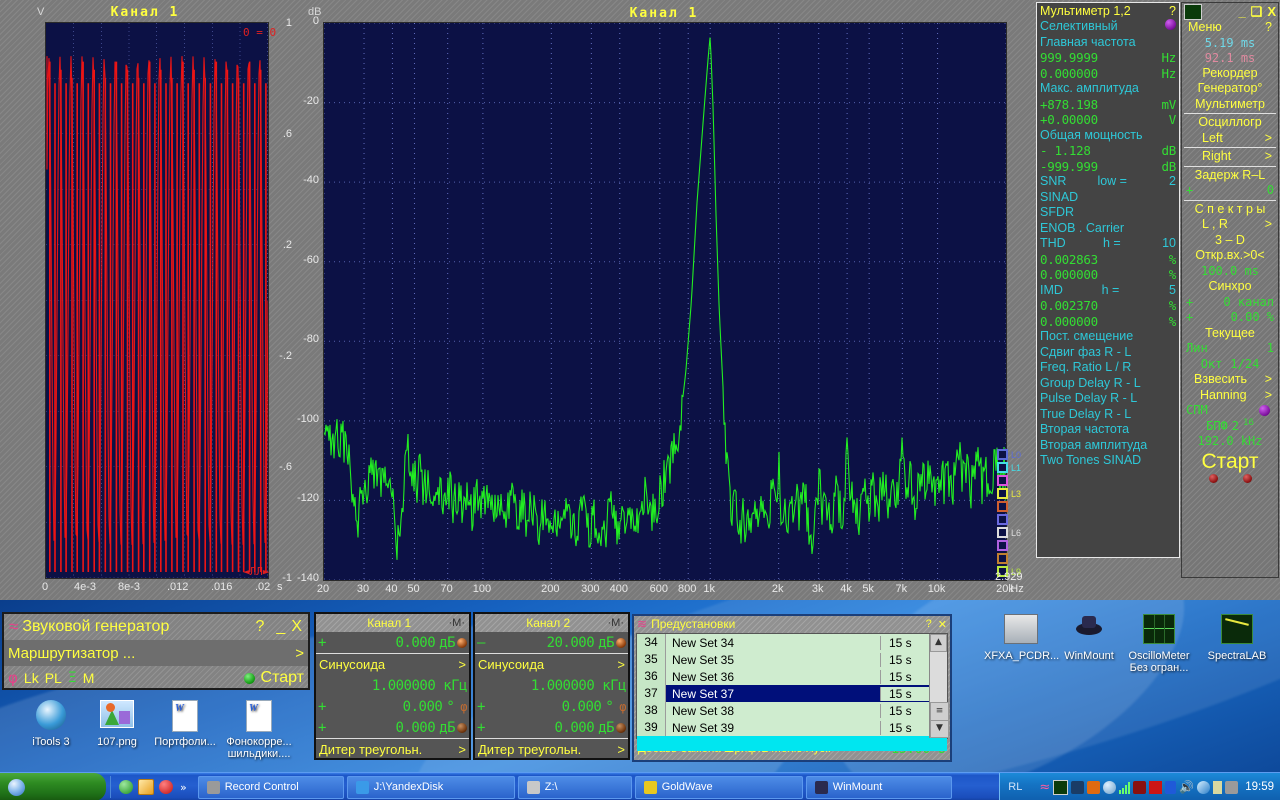 The image size is (1280, 800). I want to click on preset-name: New Set 34, so click(773, 643).